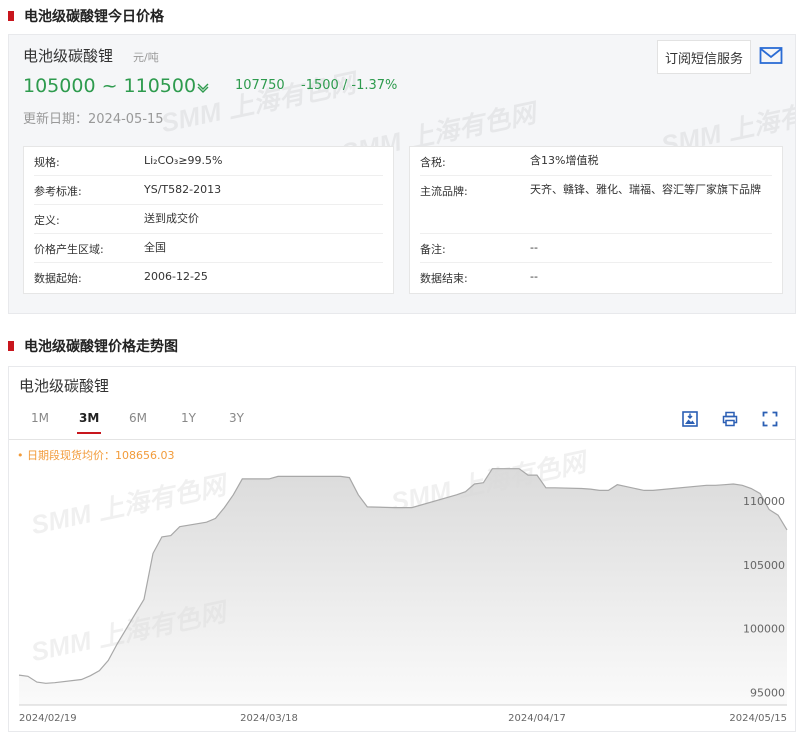  I want to click on info-row: 数据结束: --, so click(596, 278).